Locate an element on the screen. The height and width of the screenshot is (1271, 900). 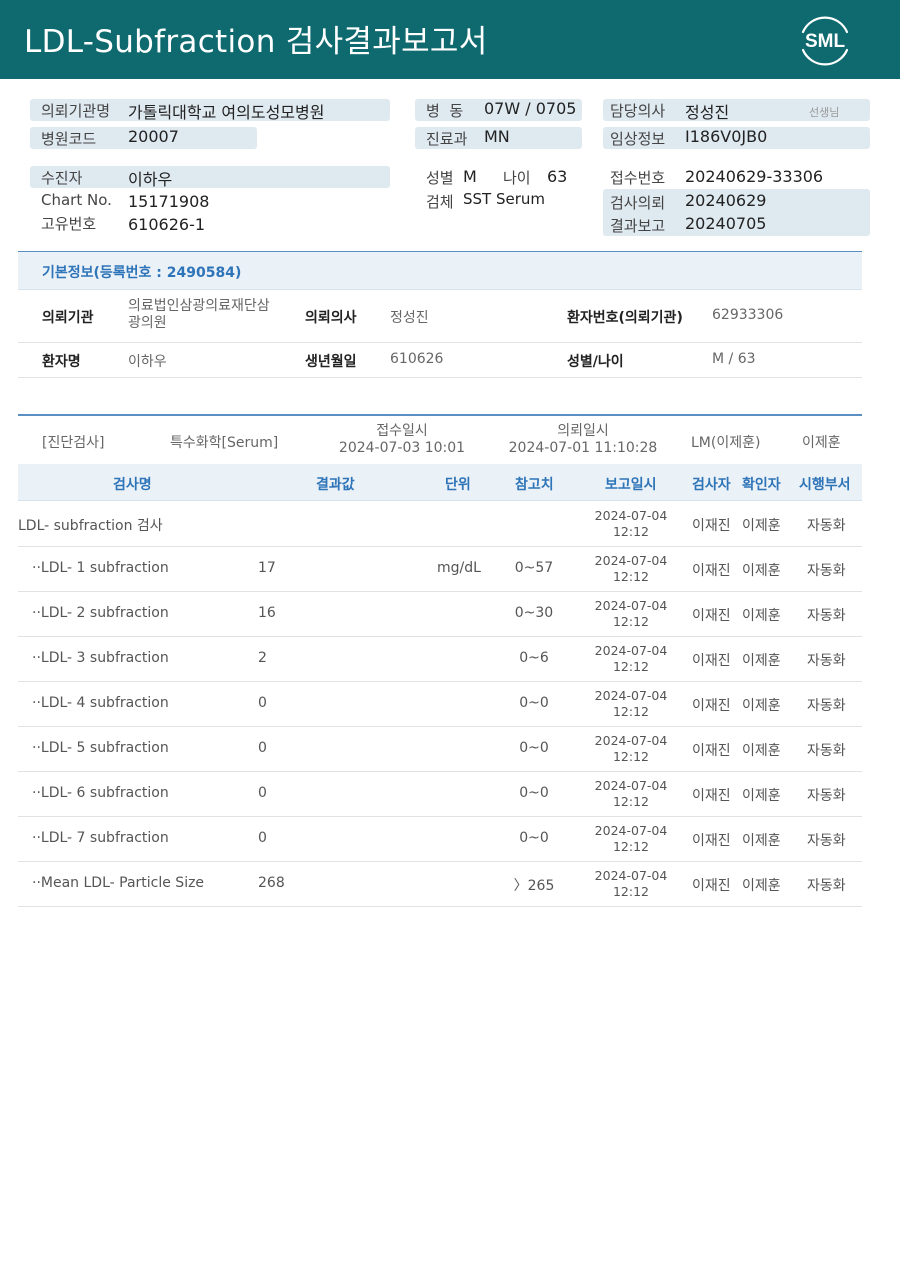
request-value: 20240629 is located at coordinates (726, 200).